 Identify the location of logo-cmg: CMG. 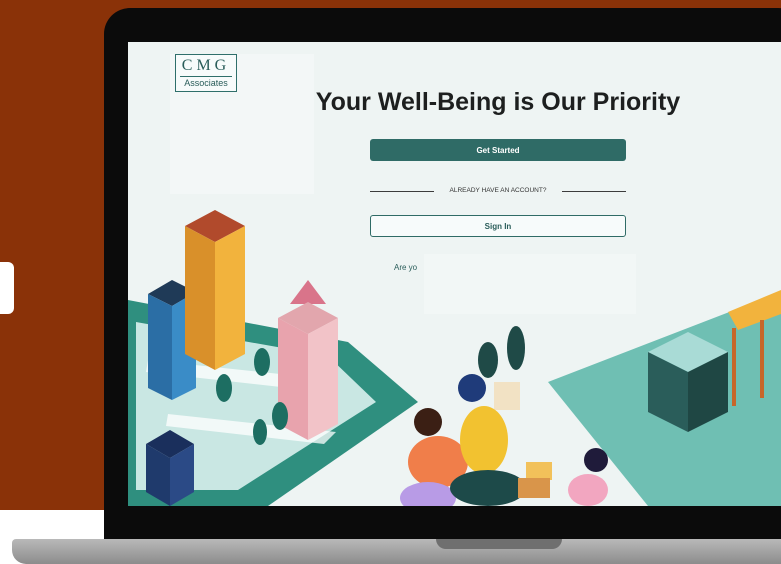
(206, 65).